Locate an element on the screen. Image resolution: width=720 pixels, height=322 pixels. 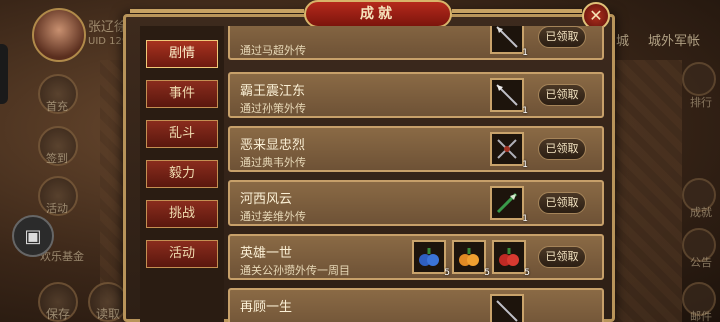
city-tab: 城 is located at coordinates (622, 39).